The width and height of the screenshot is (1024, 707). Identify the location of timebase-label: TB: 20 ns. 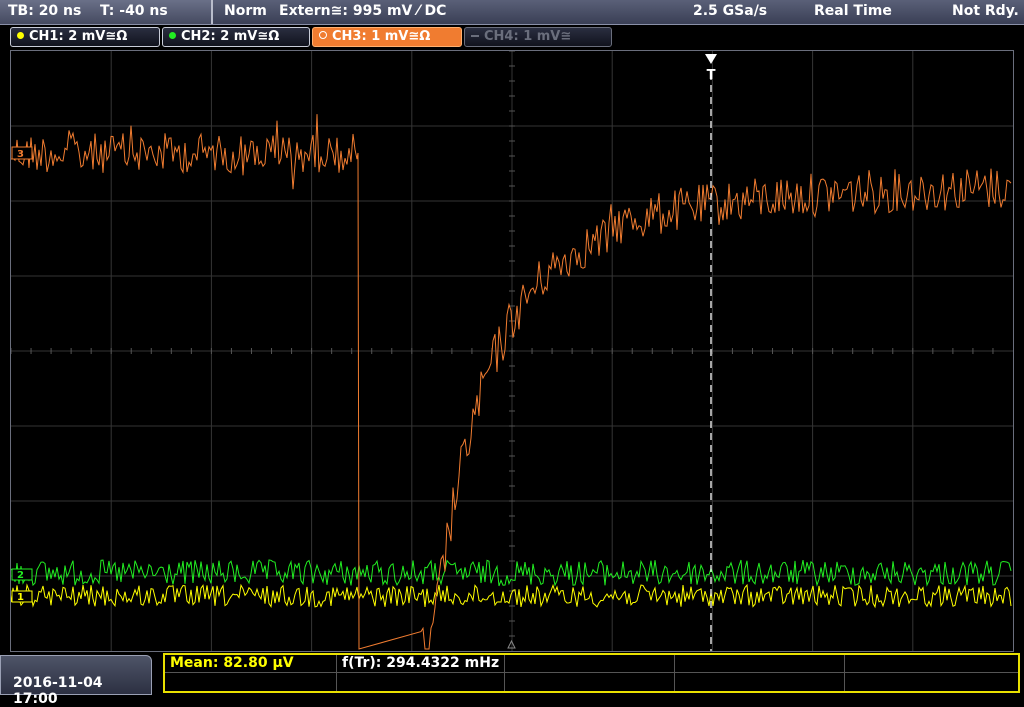
(44, 11).